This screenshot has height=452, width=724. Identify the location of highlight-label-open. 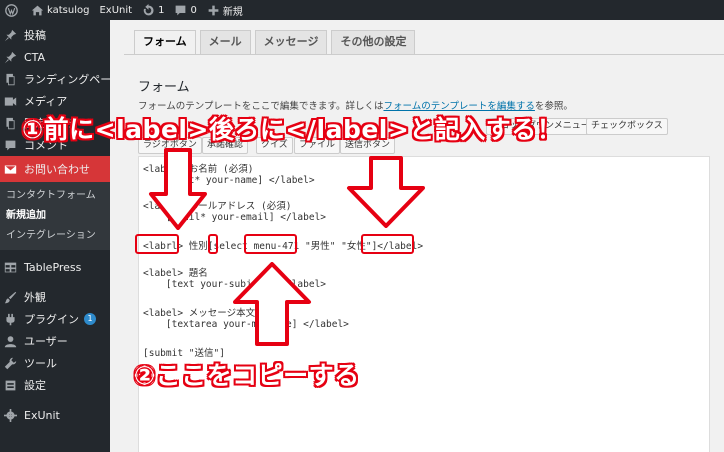
(157, 244).